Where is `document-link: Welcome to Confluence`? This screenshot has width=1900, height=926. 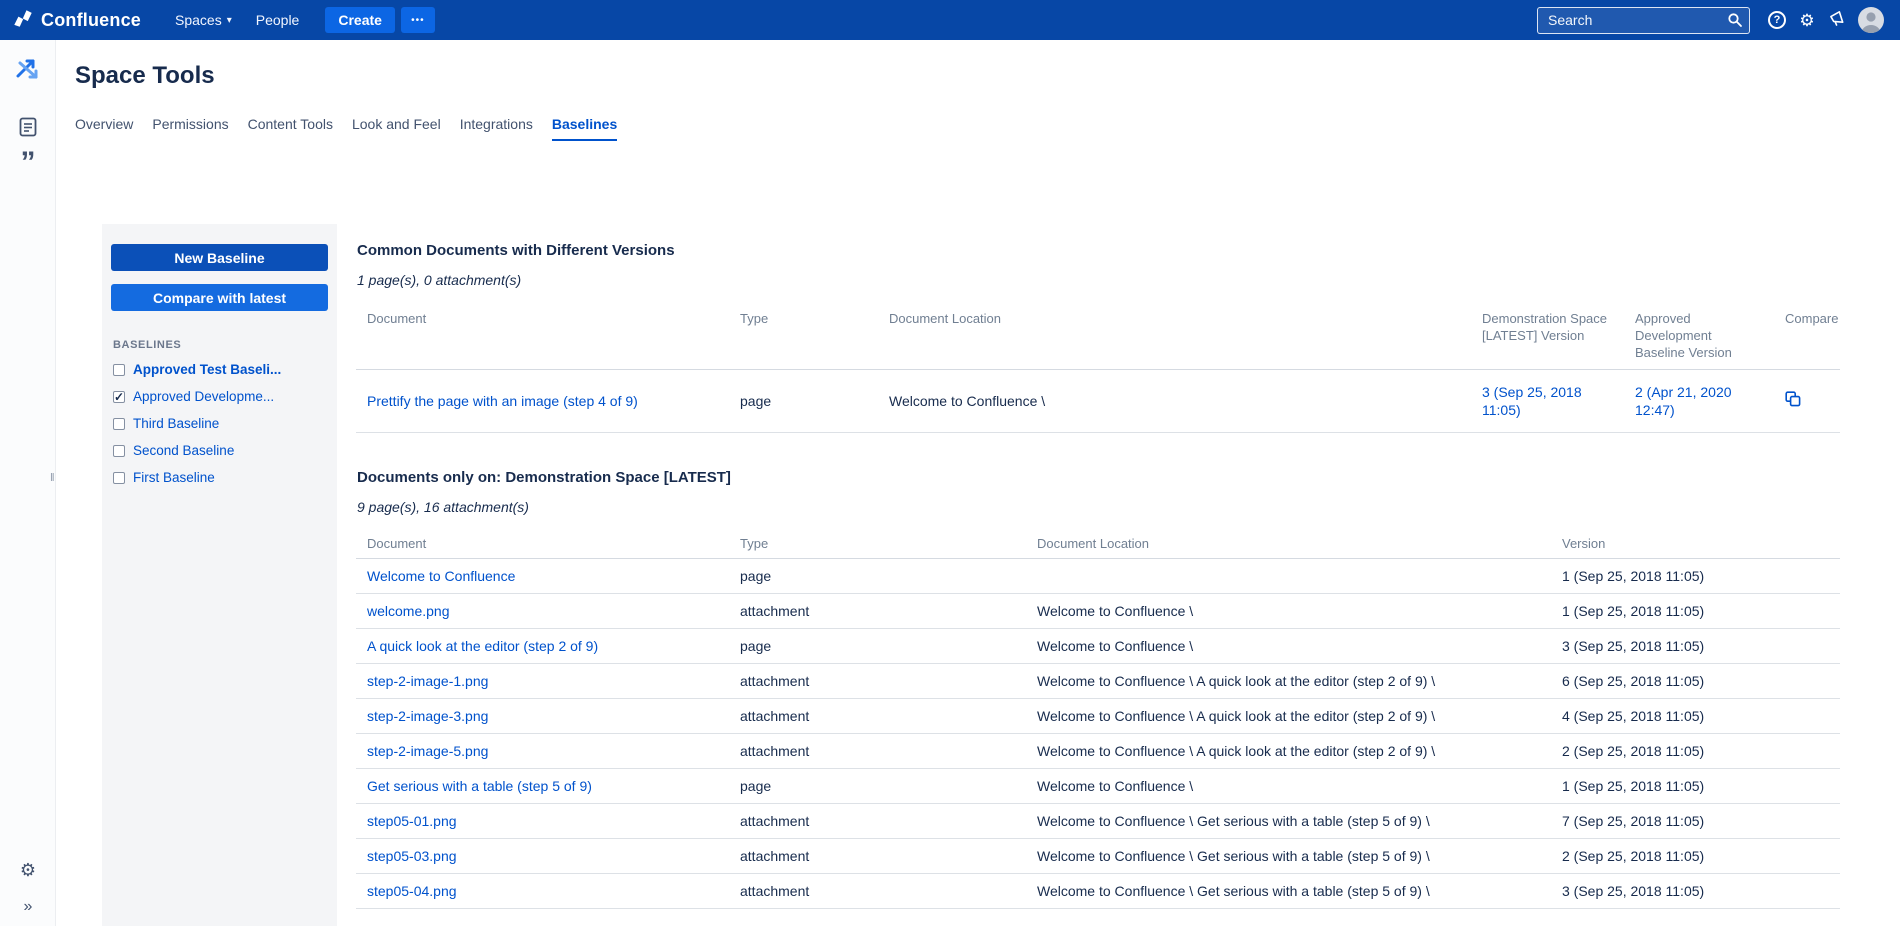
document-link: Welcome to Confluence is located at coordinates (441, 576).